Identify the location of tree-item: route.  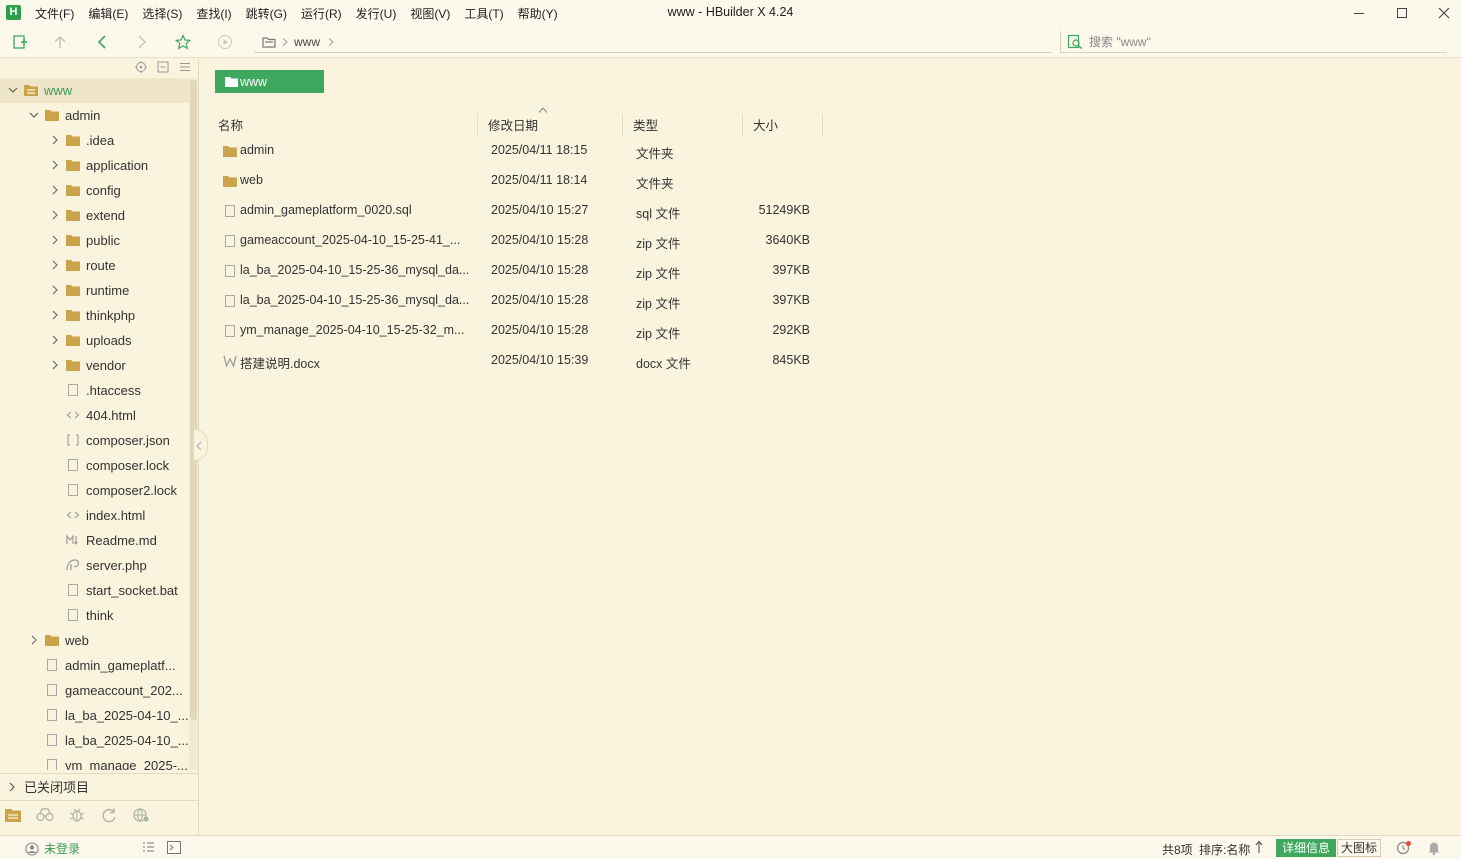
(94, 265).